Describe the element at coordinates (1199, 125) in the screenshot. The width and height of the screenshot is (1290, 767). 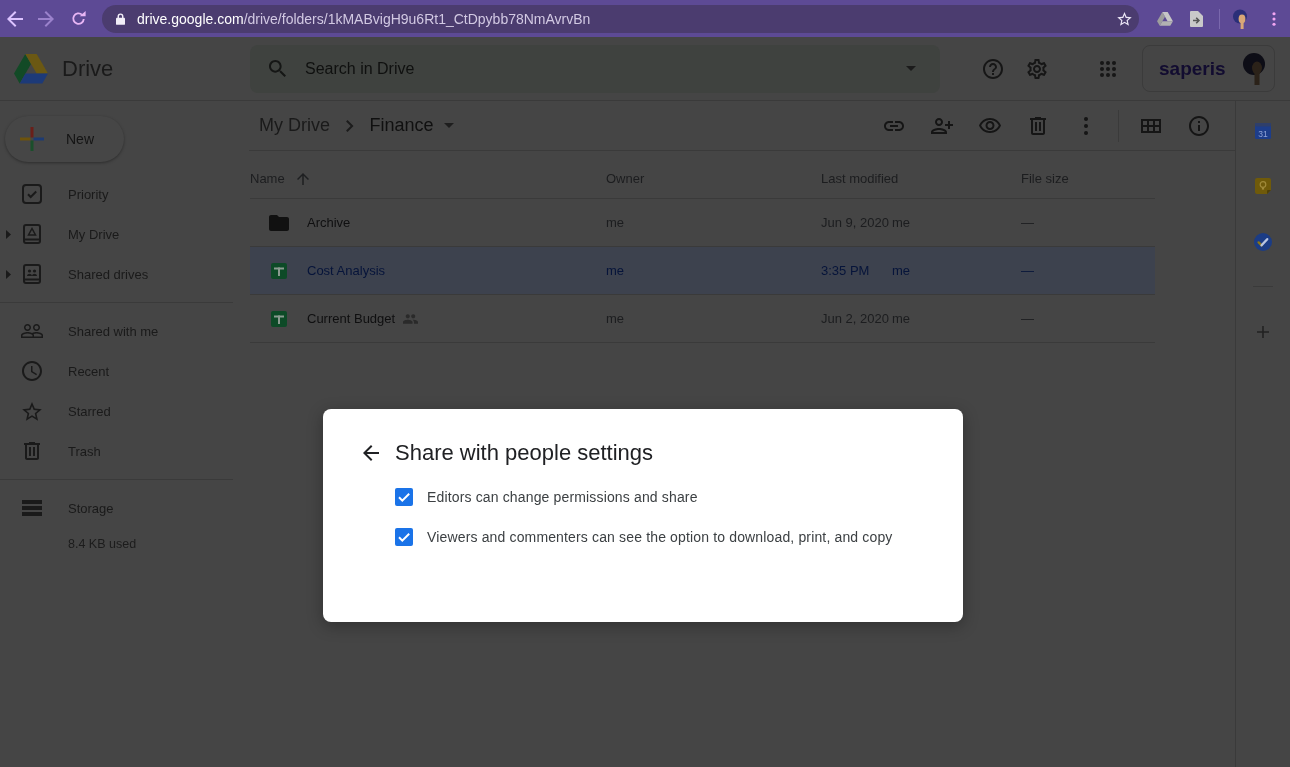
I see `info-icon` at that location.